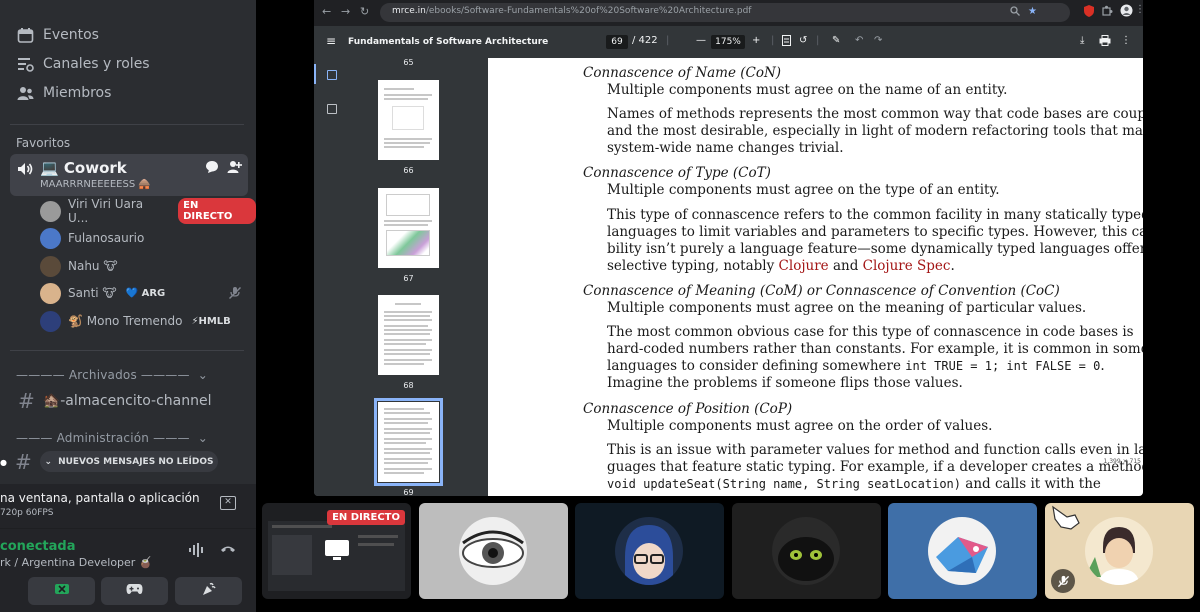 The image size is (1200, 612). What do you see at coordinates (77, 93) in the screenshot?
I see `nav-members-label: Miembros` at bounding box center [77, 93].